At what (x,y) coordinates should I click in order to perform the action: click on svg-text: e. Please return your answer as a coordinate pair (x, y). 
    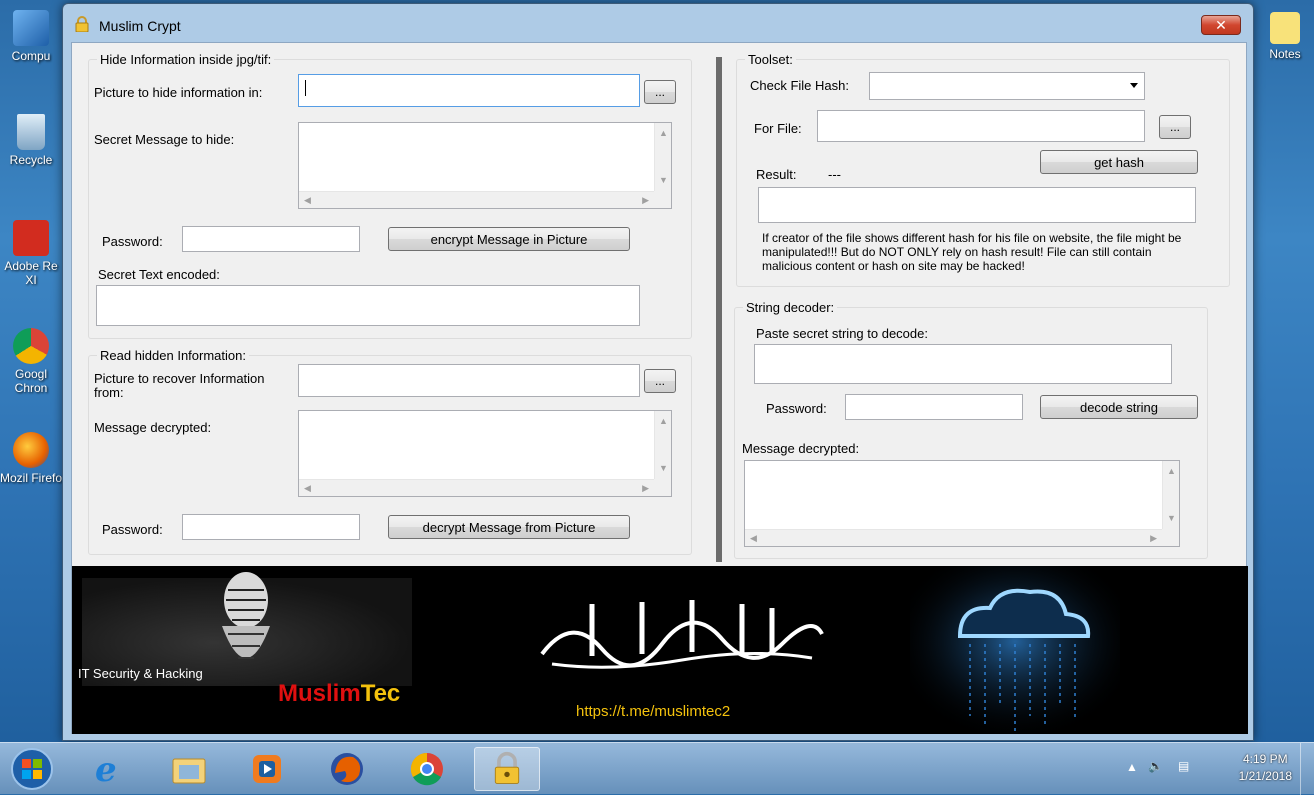
    Looking at the image, I should click on (106, 769).